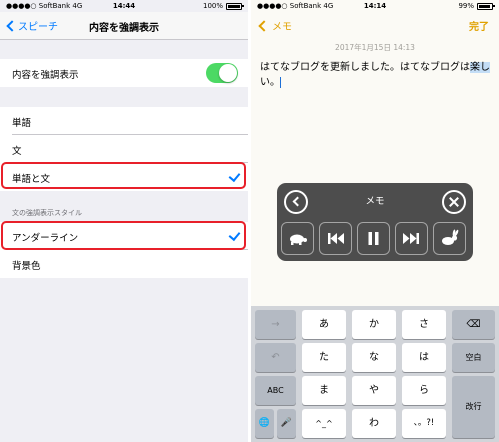  Describe the element at coordinates (466, 6) in the screenshot. I see `battery-percent: 99%` at that location.